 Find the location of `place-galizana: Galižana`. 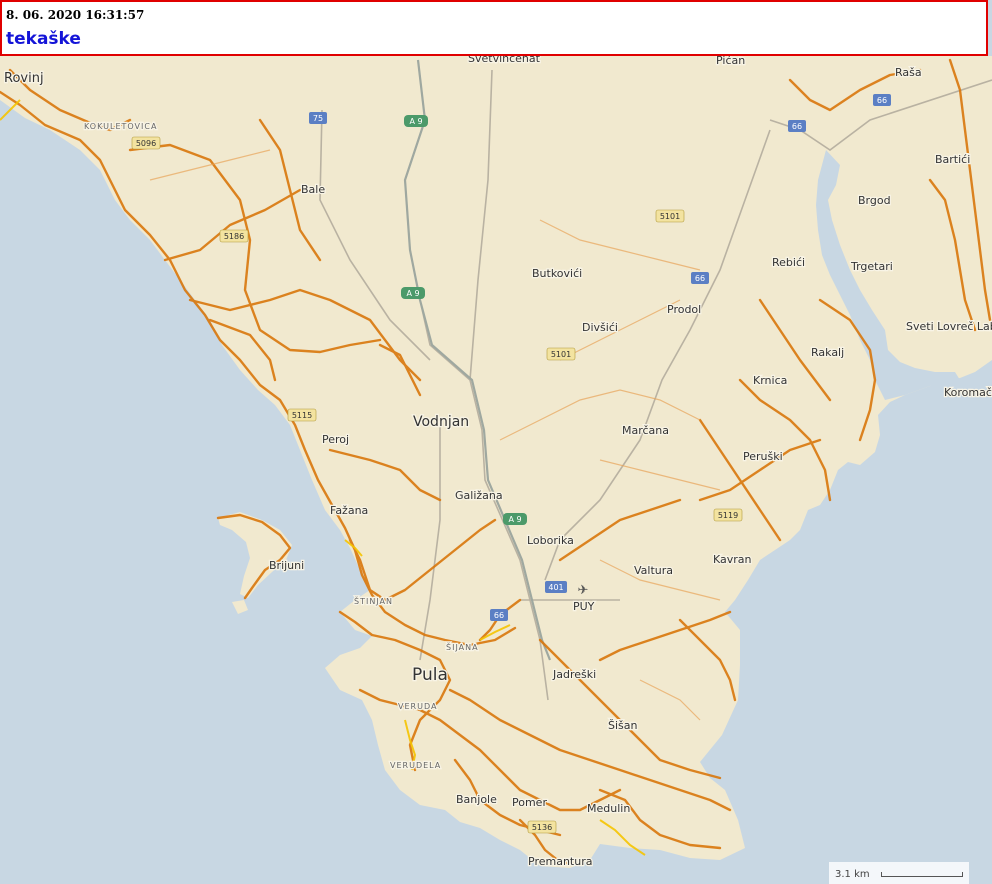

place-galizana: Galižana is located at coordinates (479, 495).